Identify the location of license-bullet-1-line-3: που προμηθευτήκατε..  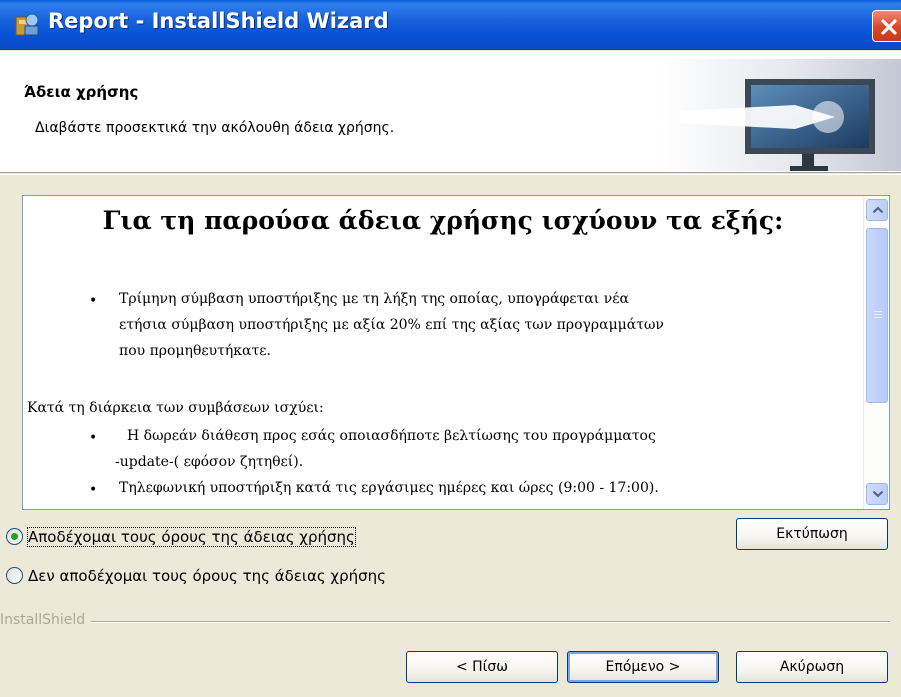
(195, 351).